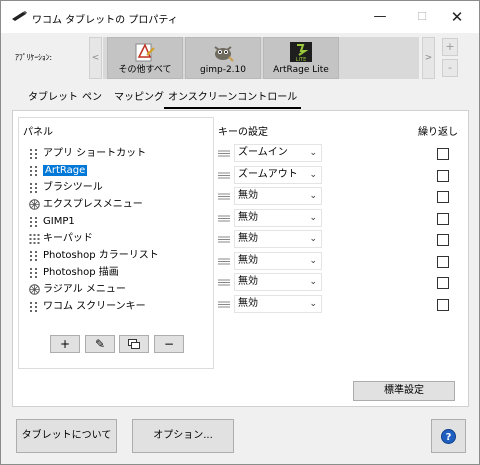 The image size is (480, 465). I want to click on app-scroll-right-button: >, so click(428, 58).